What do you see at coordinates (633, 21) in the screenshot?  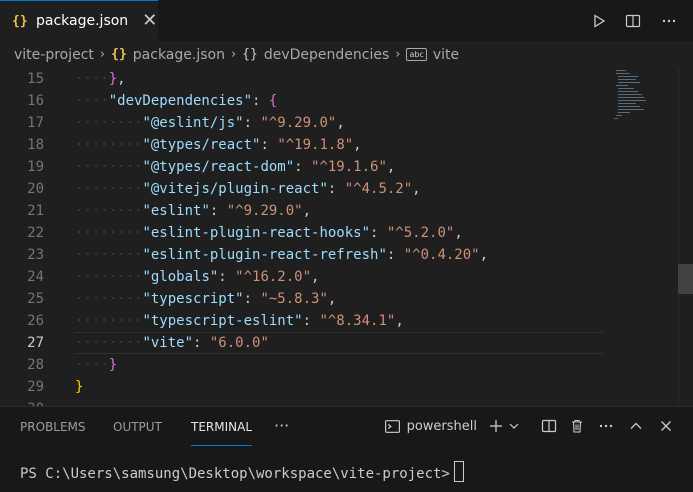 I see `split-editor-icon` at bounding box center [633, 21].